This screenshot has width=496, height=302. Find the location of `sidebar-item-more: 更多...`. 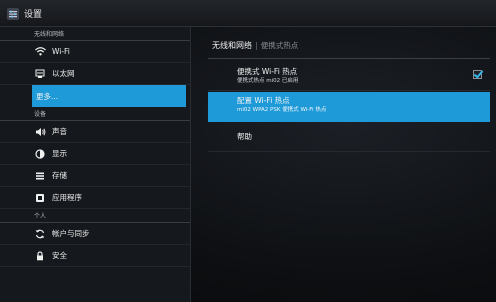

sidebar-item-more: 更多... is located at coordinates (109, 96).